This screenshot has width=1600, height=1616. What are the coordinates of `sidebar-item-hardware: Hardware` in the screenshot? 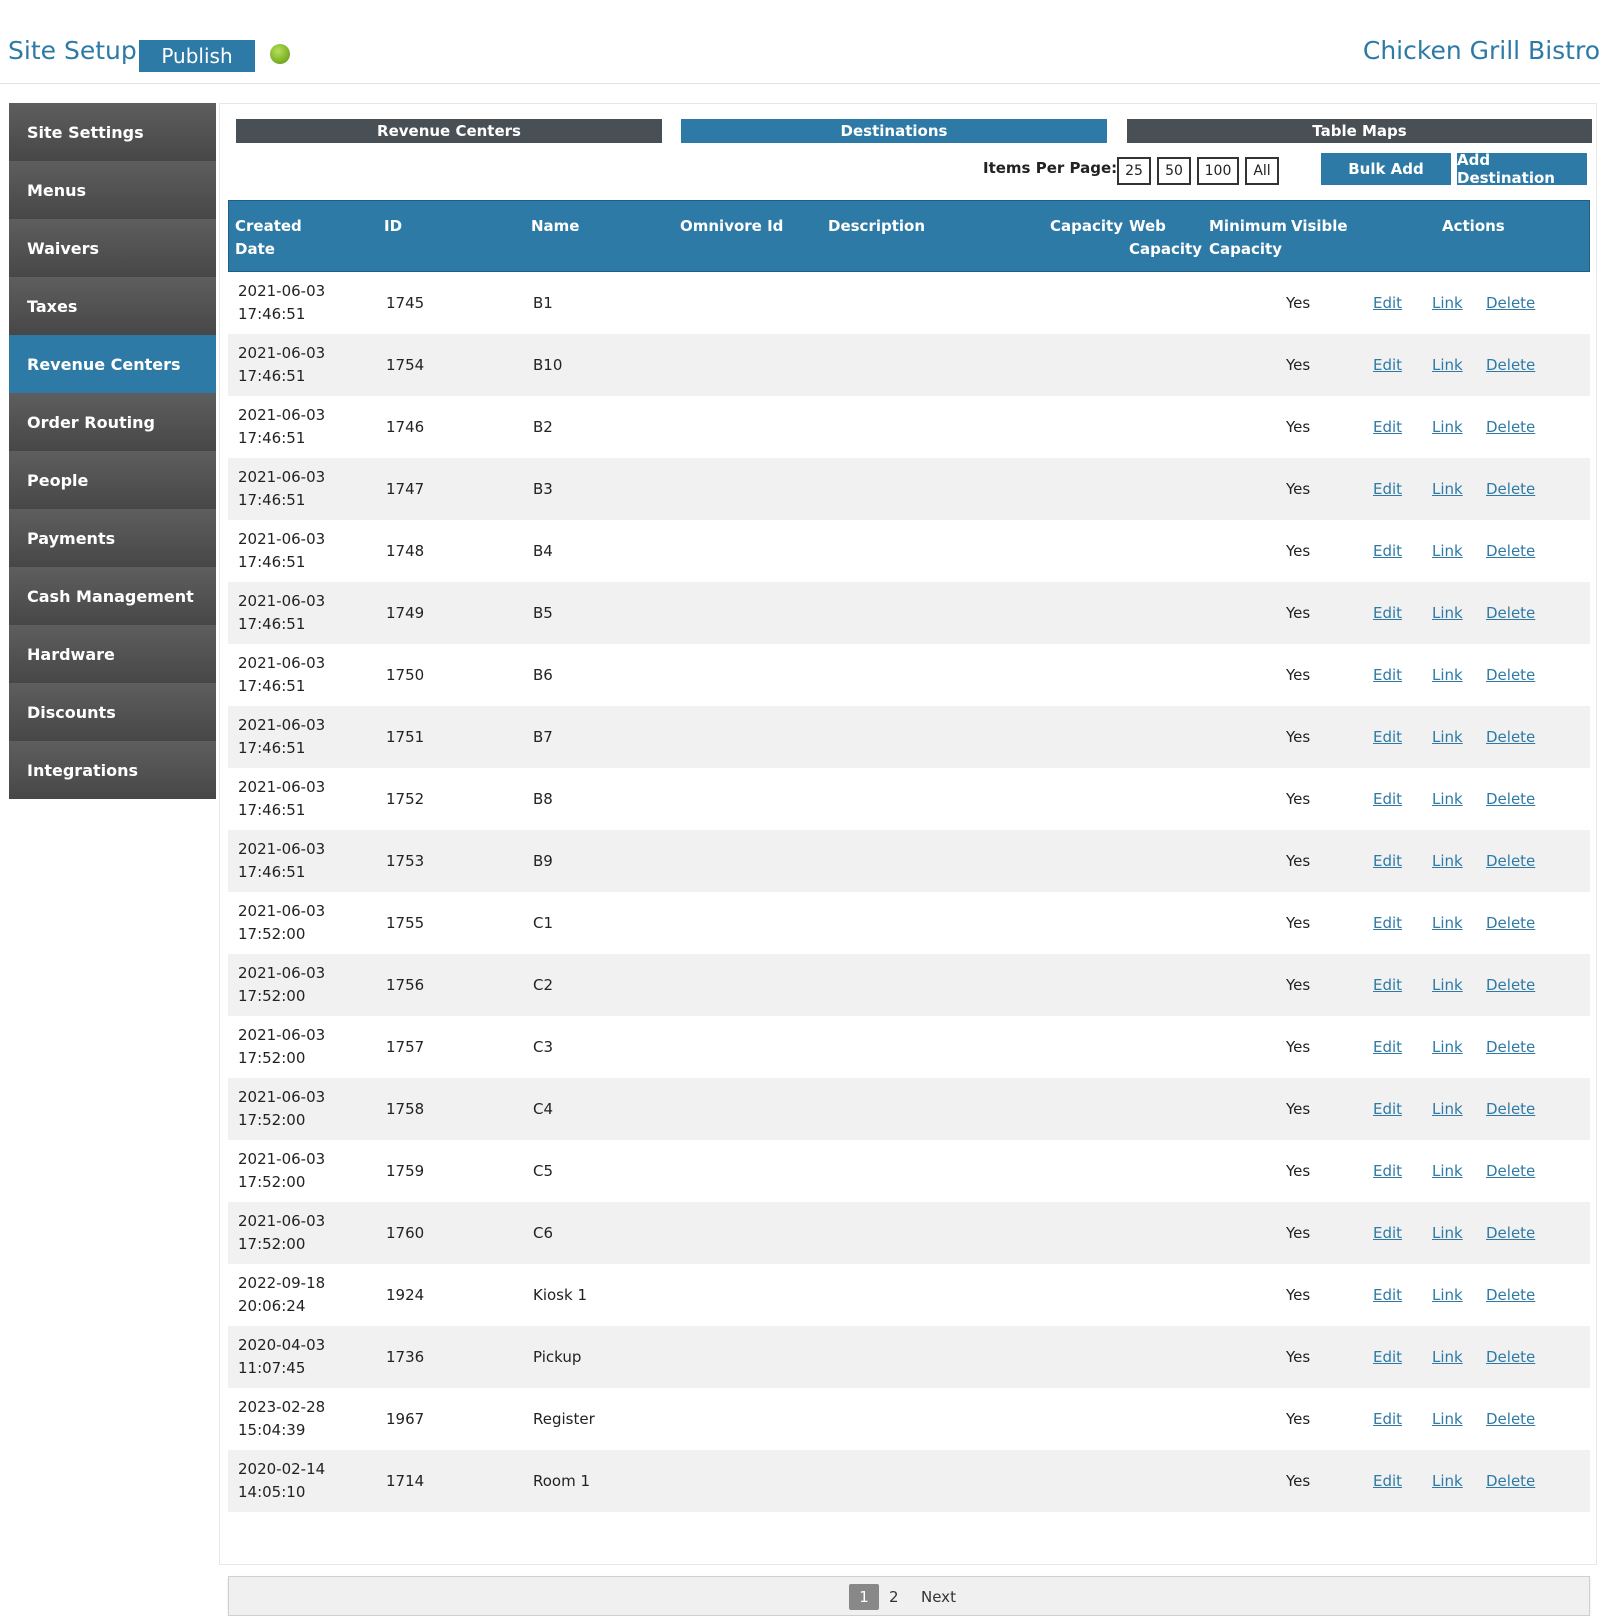 It's located at (112, 654).